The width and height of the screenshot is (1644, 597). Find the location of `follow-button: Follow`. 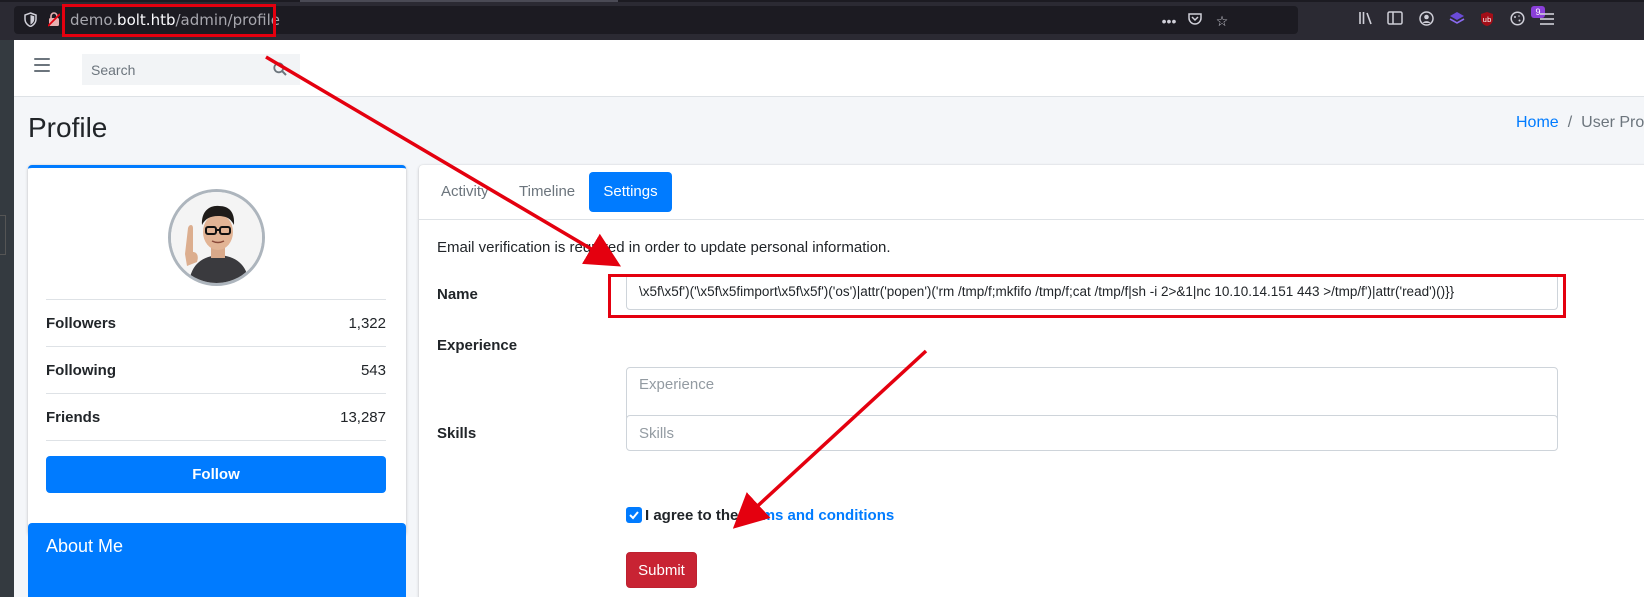

follow-button: Follow is located at coordinates (216, 474).